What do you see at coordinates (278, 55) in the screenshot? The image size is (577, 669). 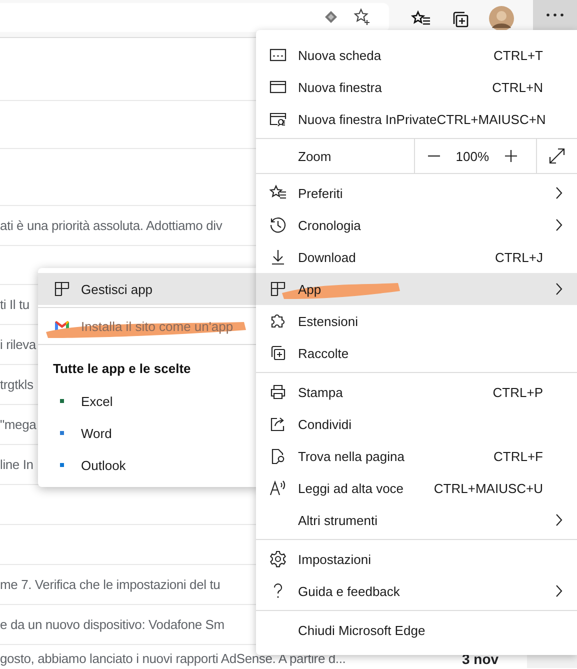 I see `tab-icon` at bounding box center [278, 55].